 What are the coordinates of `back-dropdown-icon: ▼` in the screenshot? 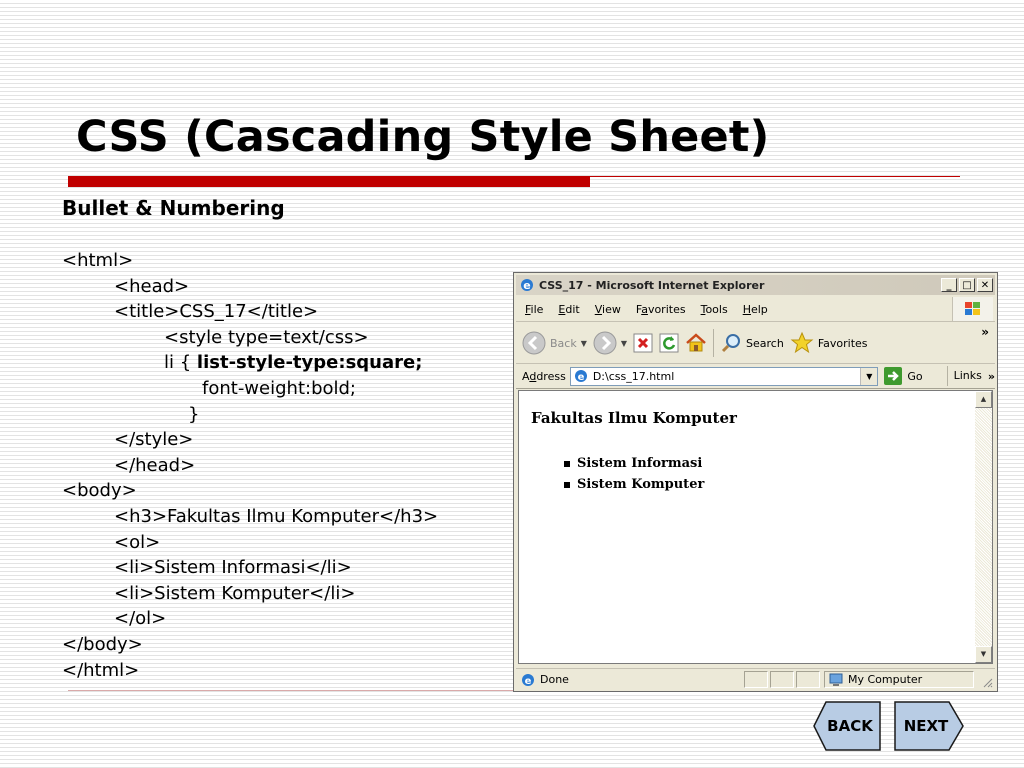 It's located at (584, 343).